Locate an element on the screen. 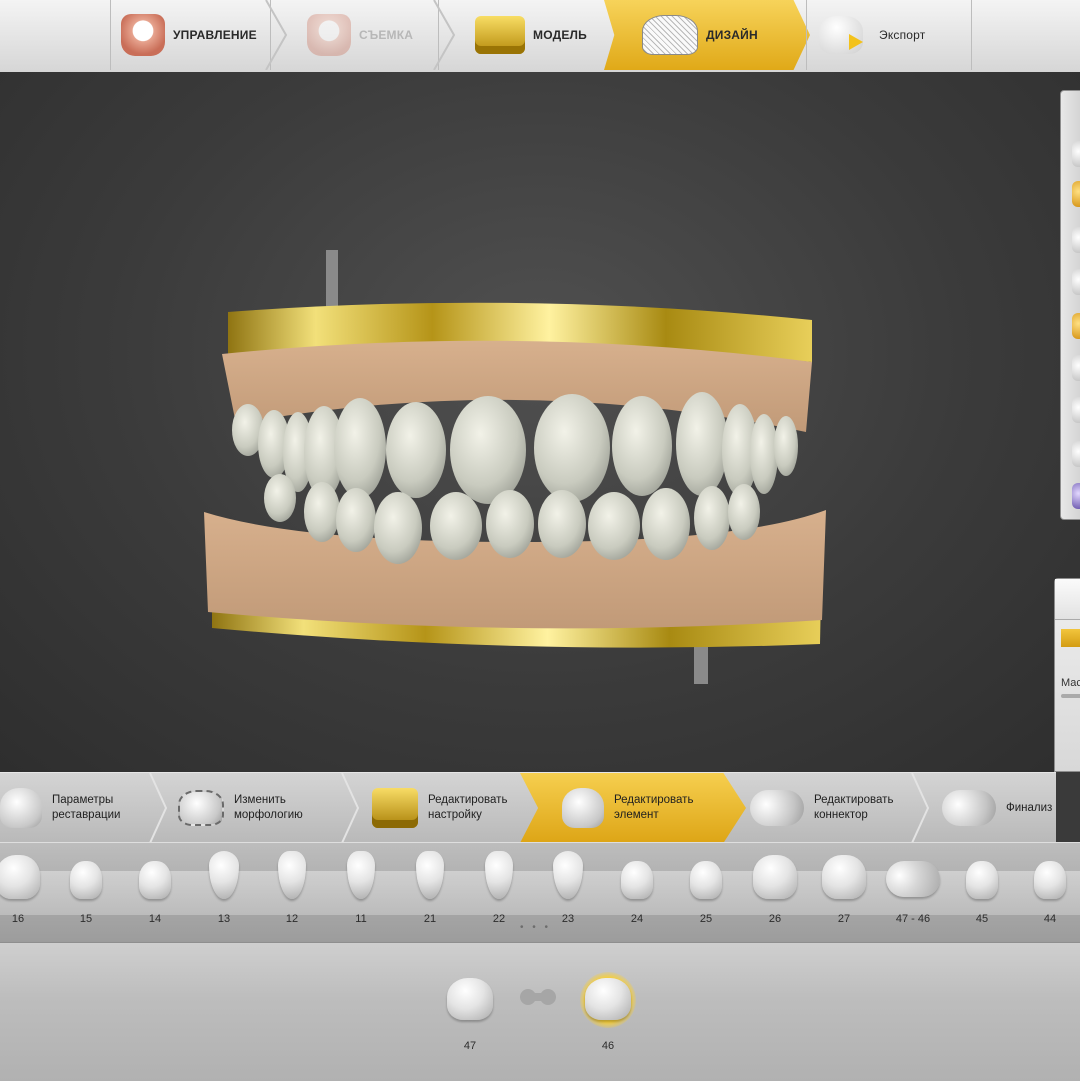  design-step-connector: Редактировать коннектор is located at coordinates (843, 808).